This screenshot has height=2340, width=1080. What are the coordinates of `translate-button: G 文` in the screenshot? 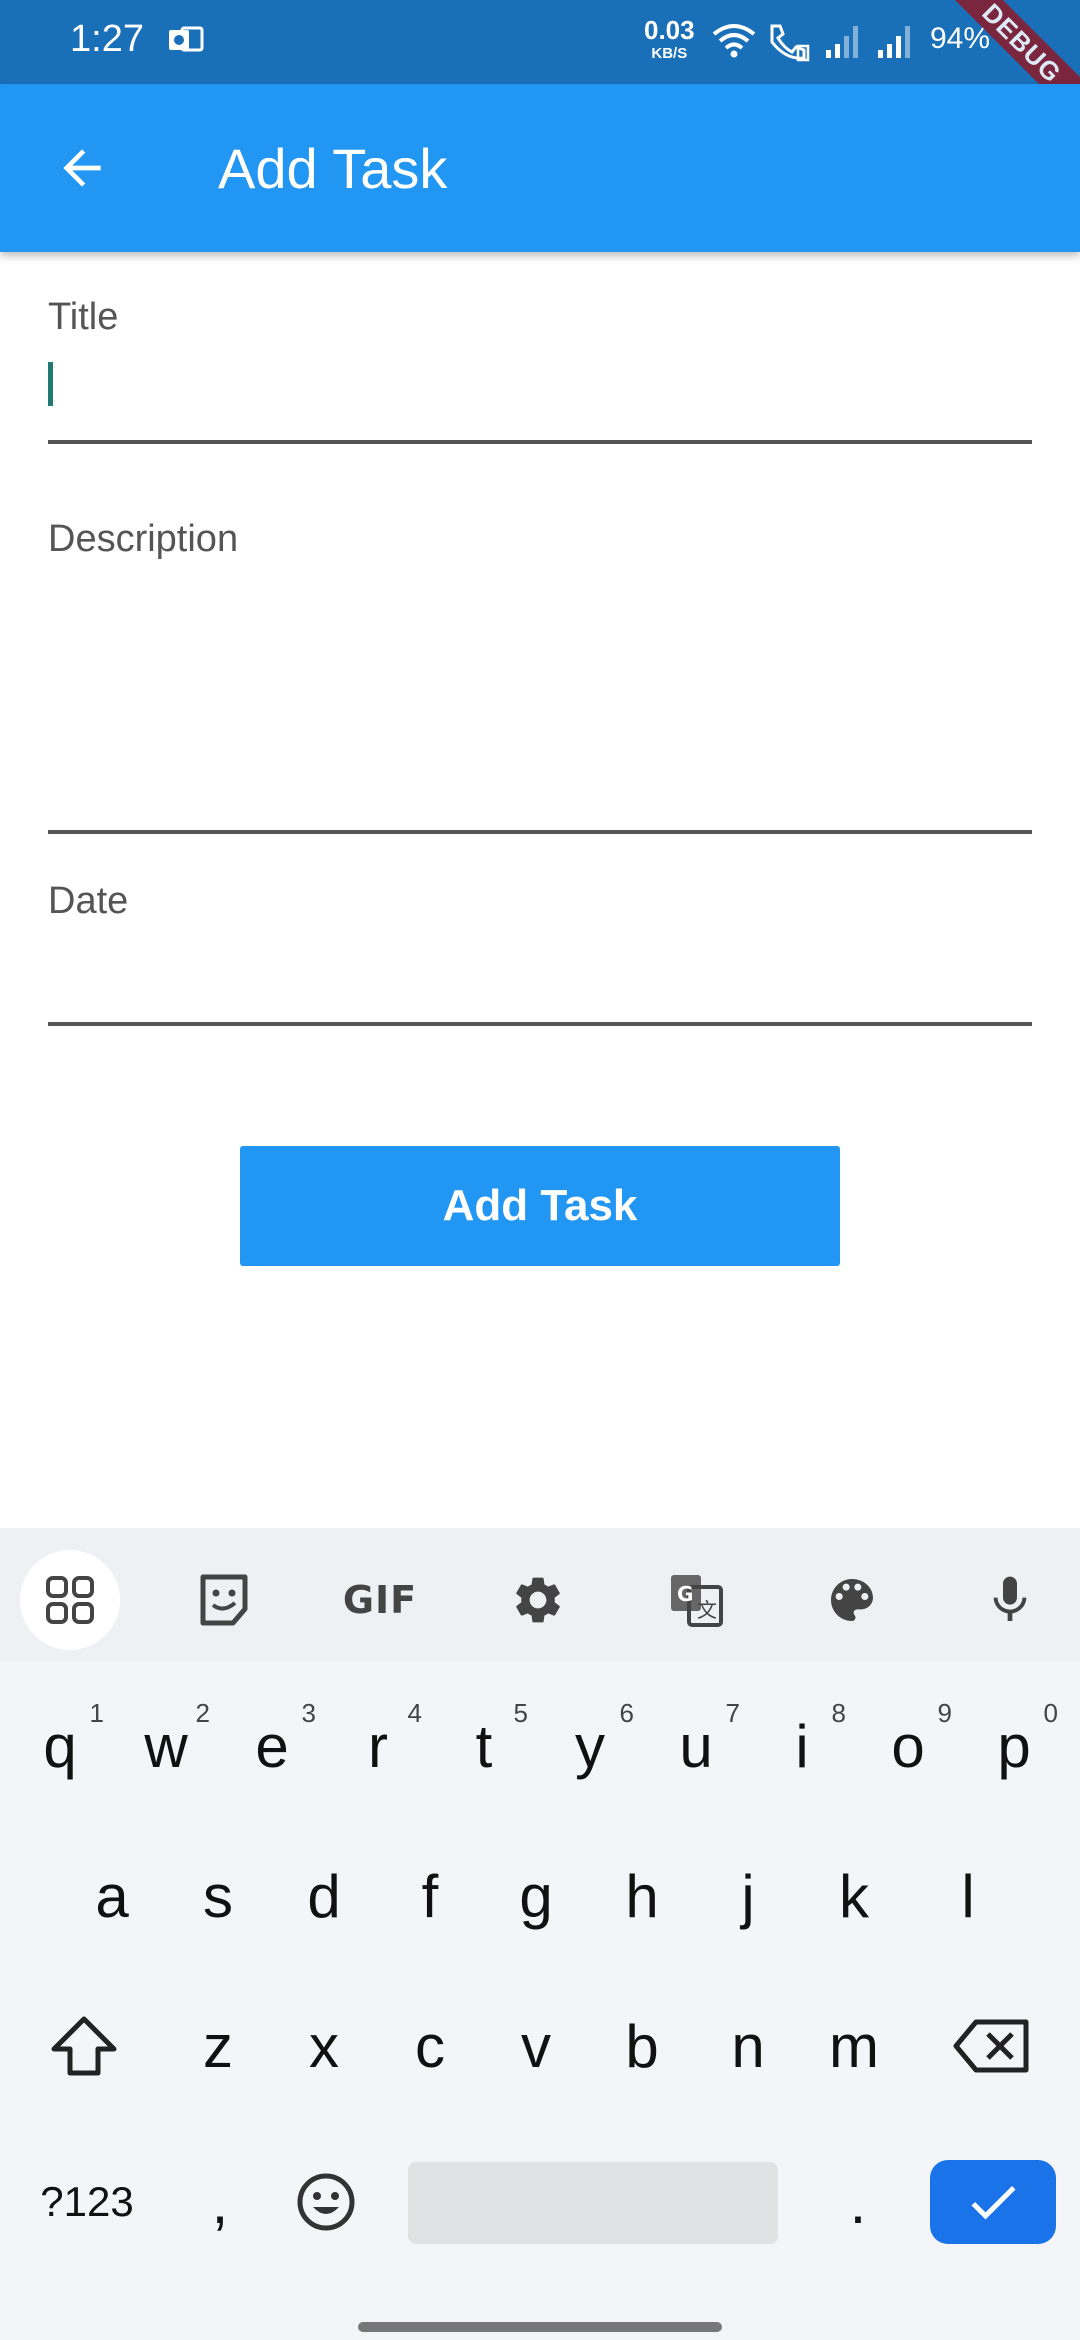 It's located at (696, 1600).